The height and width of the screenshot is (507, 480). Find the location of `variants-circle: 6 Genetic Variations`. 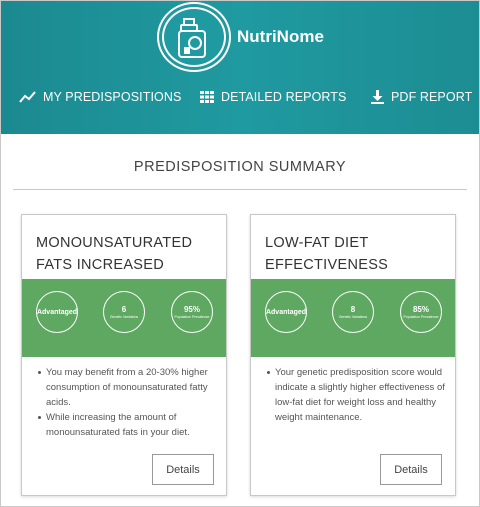

variants-circle: 6 Genetic Variations is located at coordinates (124, 312).